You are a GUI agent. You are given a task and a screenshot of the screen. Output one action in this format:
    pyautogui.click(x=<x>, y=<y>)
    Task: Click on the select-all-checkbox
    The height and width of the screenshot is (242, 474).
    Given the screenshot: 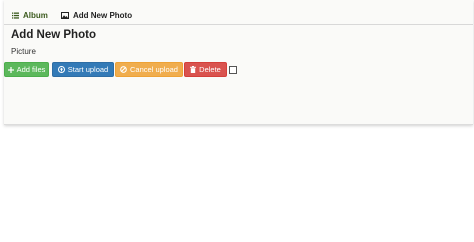 What is the action you would take?
    pyautogui.click(x=233, y=70)
    